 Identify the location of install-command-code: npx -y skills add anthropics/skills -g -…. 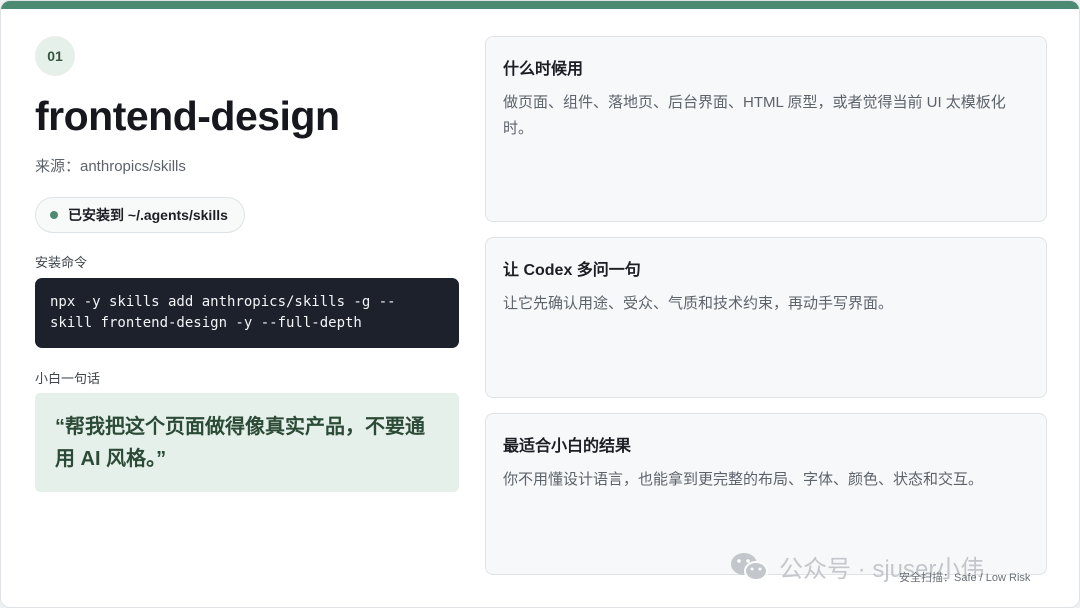
(247, 313).